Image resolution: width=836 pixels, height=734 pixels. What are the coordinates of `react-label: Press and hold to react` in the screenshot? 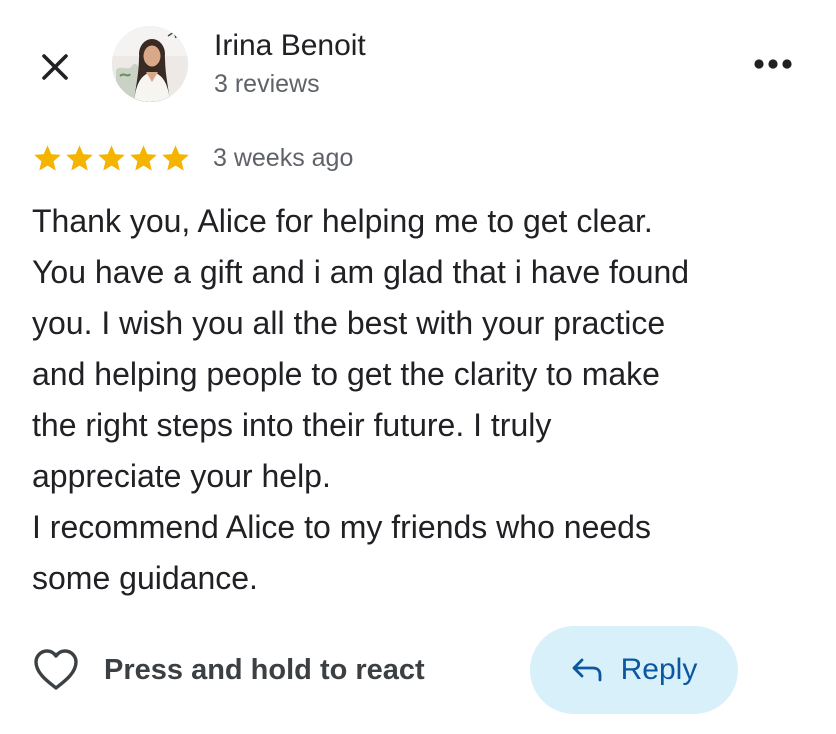 It's located at (264, 669).